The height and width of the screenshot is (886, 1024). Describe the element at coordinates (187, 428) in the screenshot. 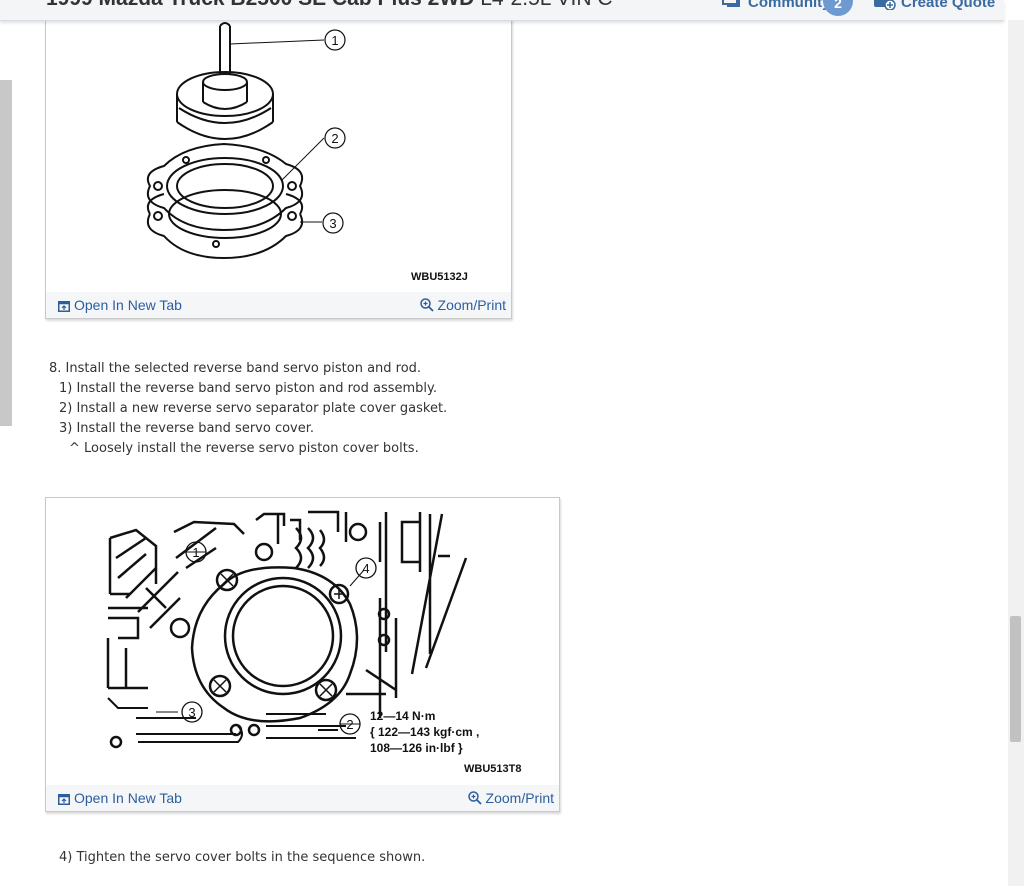

I see `sub-step-3: 3) Install the reverse band servo cover.` at that location.